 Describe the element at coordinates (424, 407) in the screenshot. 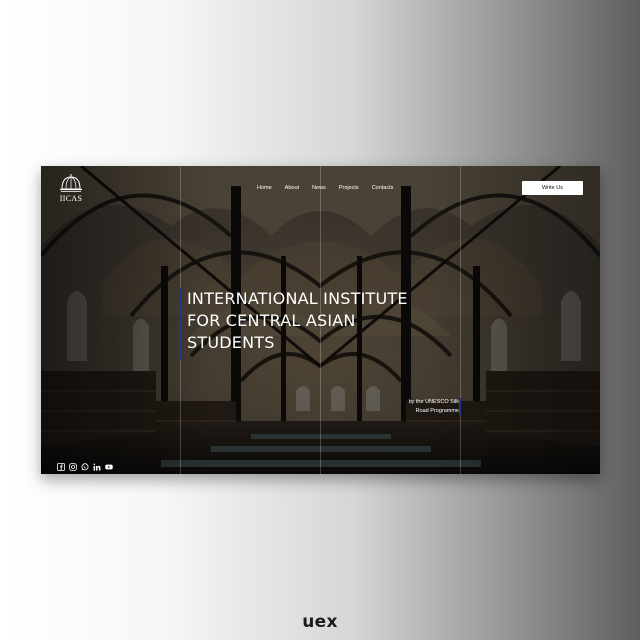

I see `hero-subtitle: by the UNESCO Silk Road Programme` at that location.